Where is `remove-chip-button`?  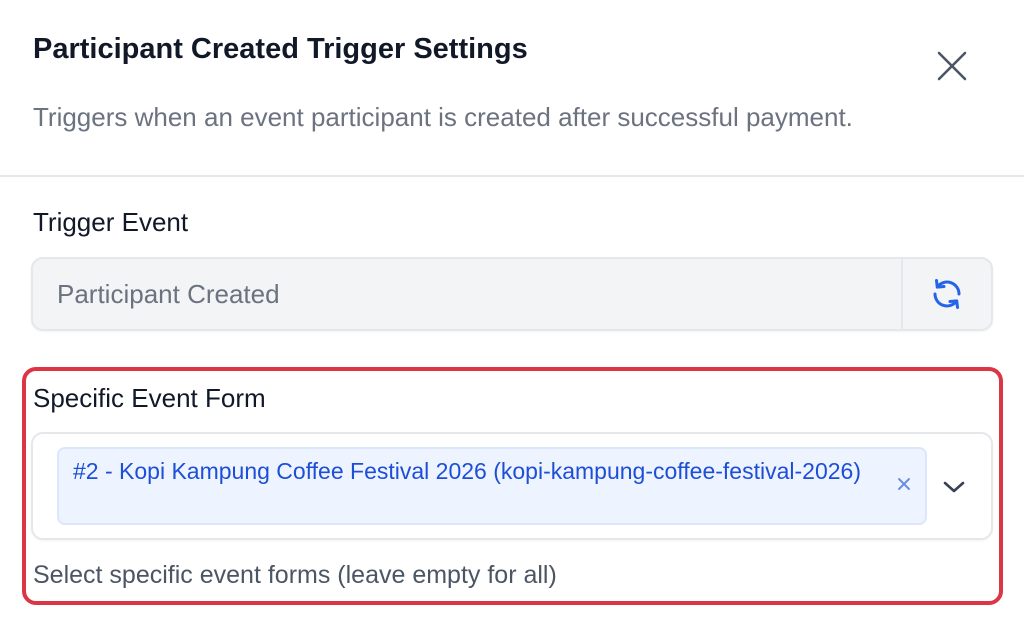
remove-chip-button is located at coordinates (904, 484).